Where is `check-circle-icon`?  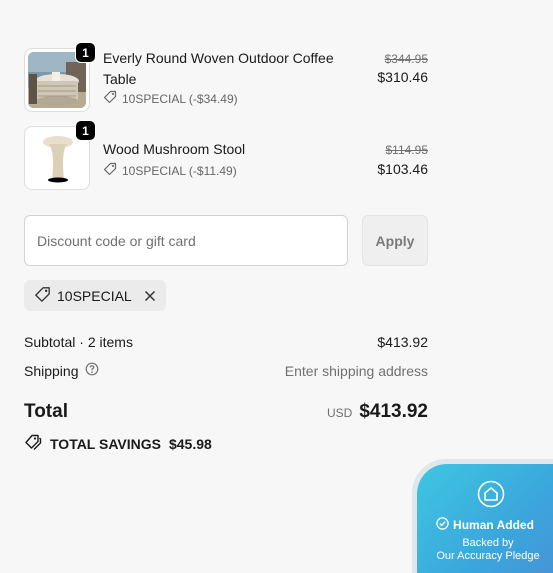
check-circle-icon is located at coordinates (442, 525).